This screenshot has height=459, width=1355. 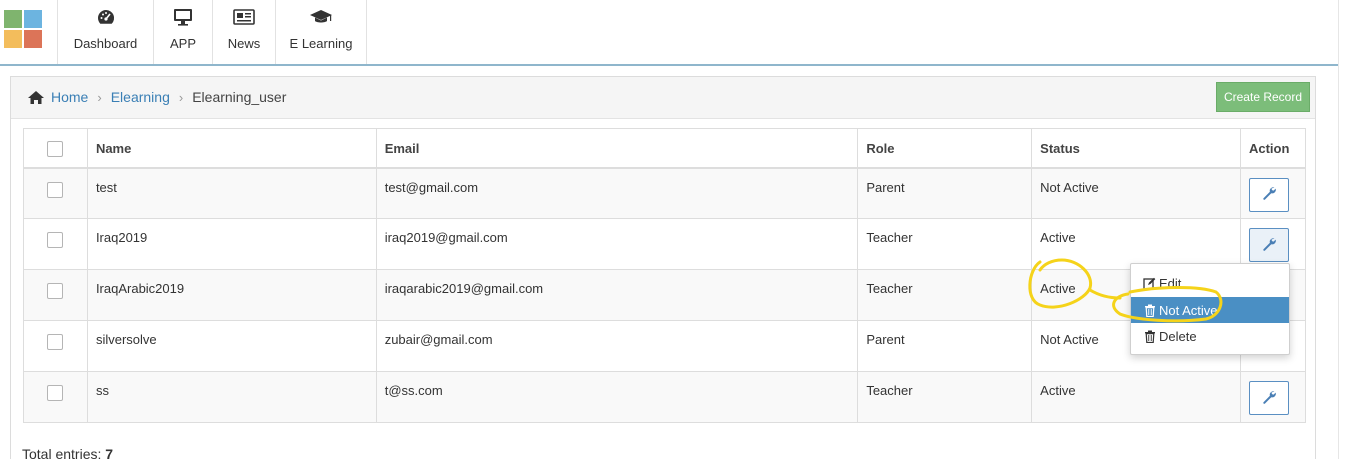 I want to click on total-entries-label: Total entries:, so click(x=62, y=452).